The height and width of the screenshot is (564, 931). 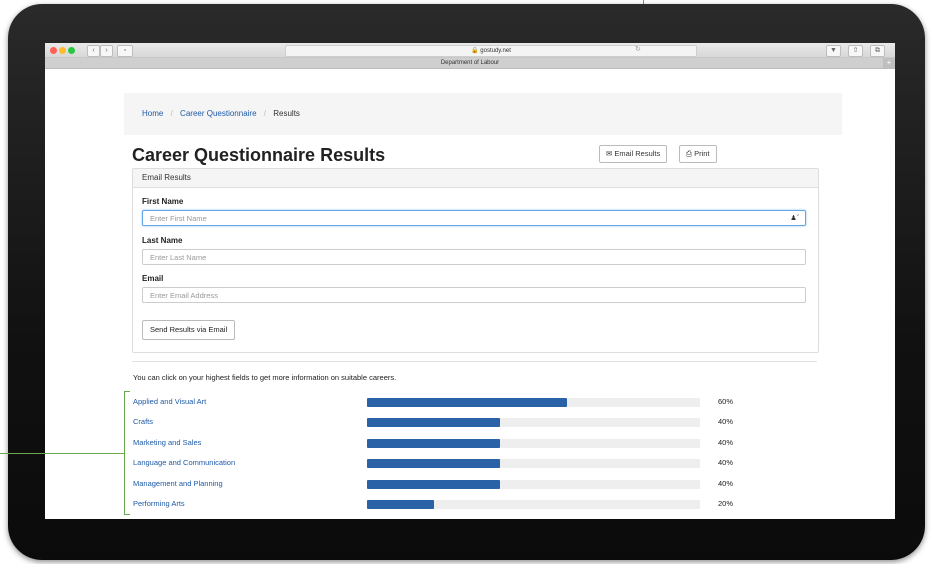 I want to click on email-field: Enter Email Address, so click(x=474, y=295).